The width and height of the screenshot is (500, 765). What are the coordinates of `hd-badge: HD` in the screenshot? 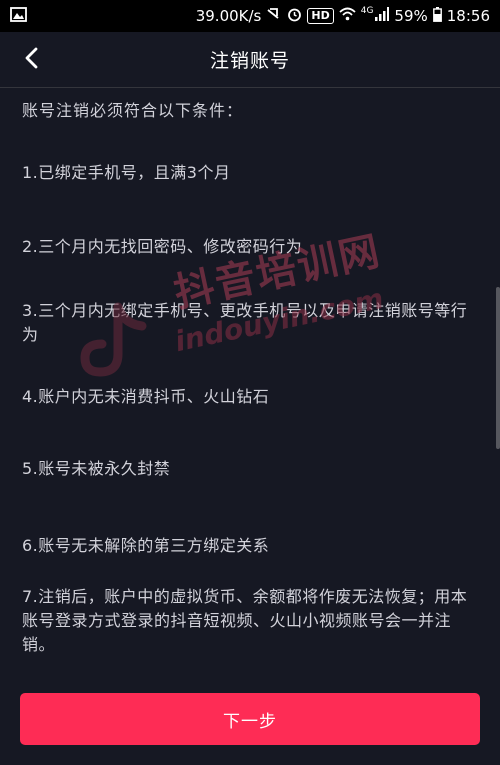 It's located at (320, 16).